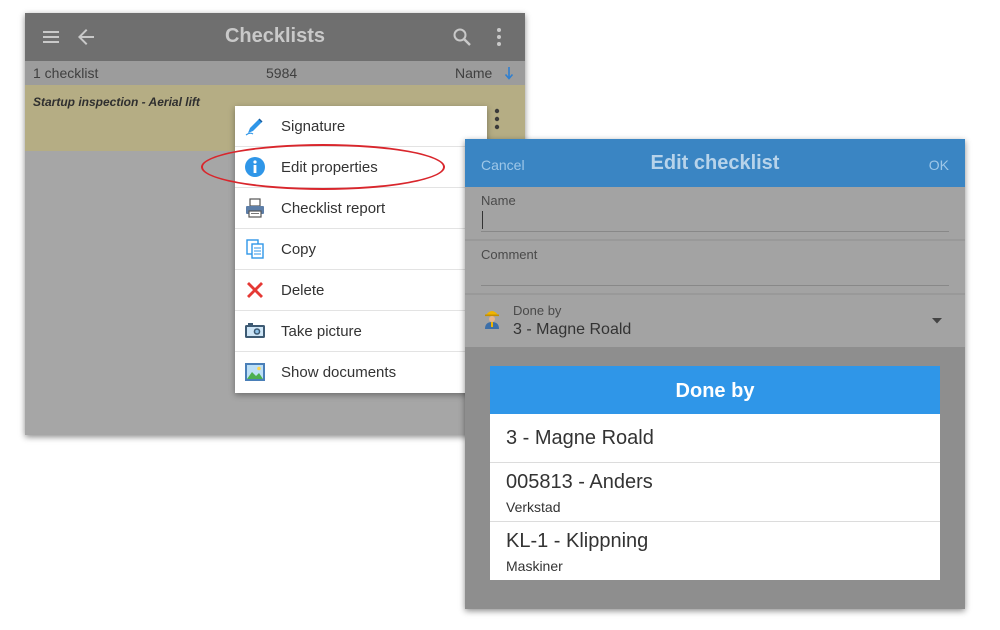 This screenshot has width=1000, height=630. I want to click on dialog-title: Edit checklist, so click(715, 163).